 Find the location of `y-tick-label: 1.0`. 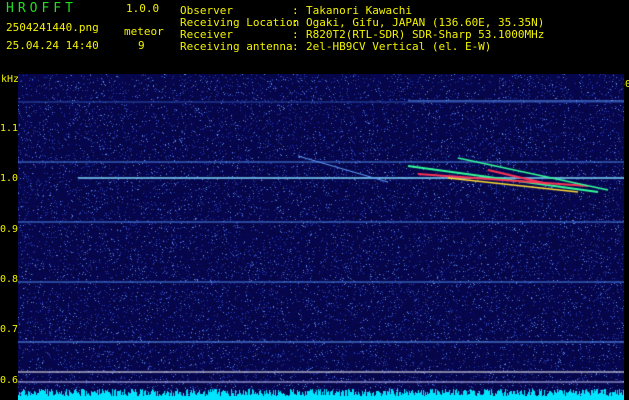

y-tick-label: 1.0 is located at coordinates (9, 179).